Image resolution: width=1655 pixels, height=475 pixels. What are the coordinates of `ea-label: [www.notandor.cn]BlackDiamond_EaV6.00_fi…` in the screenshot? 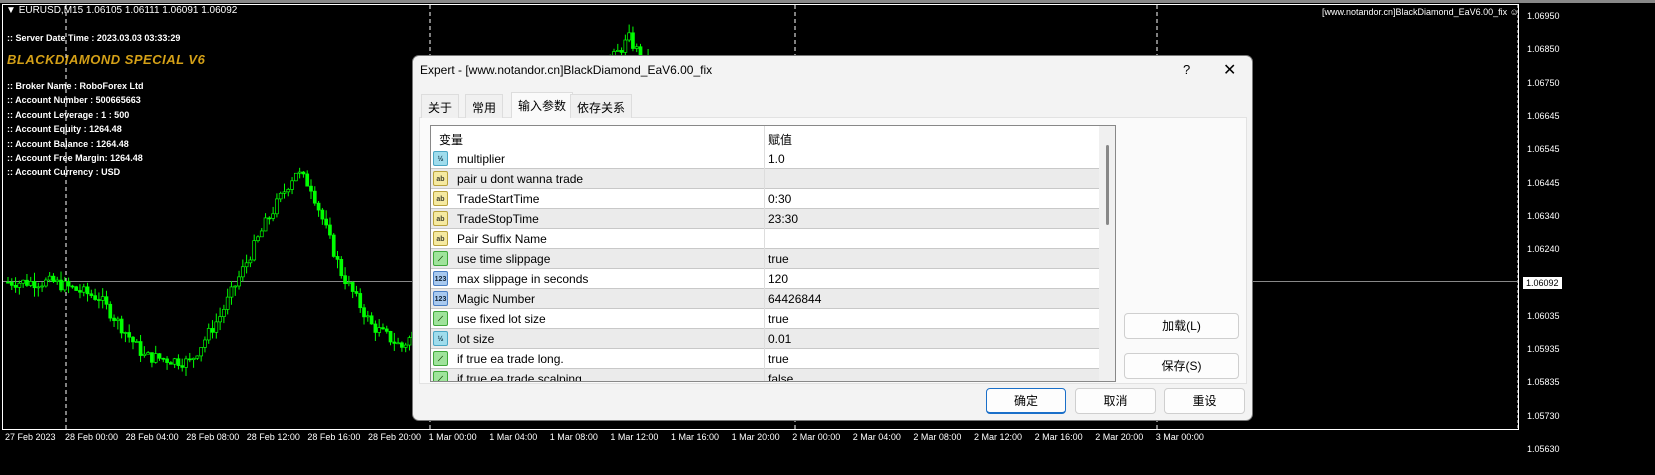 It's located at (1420, 12).